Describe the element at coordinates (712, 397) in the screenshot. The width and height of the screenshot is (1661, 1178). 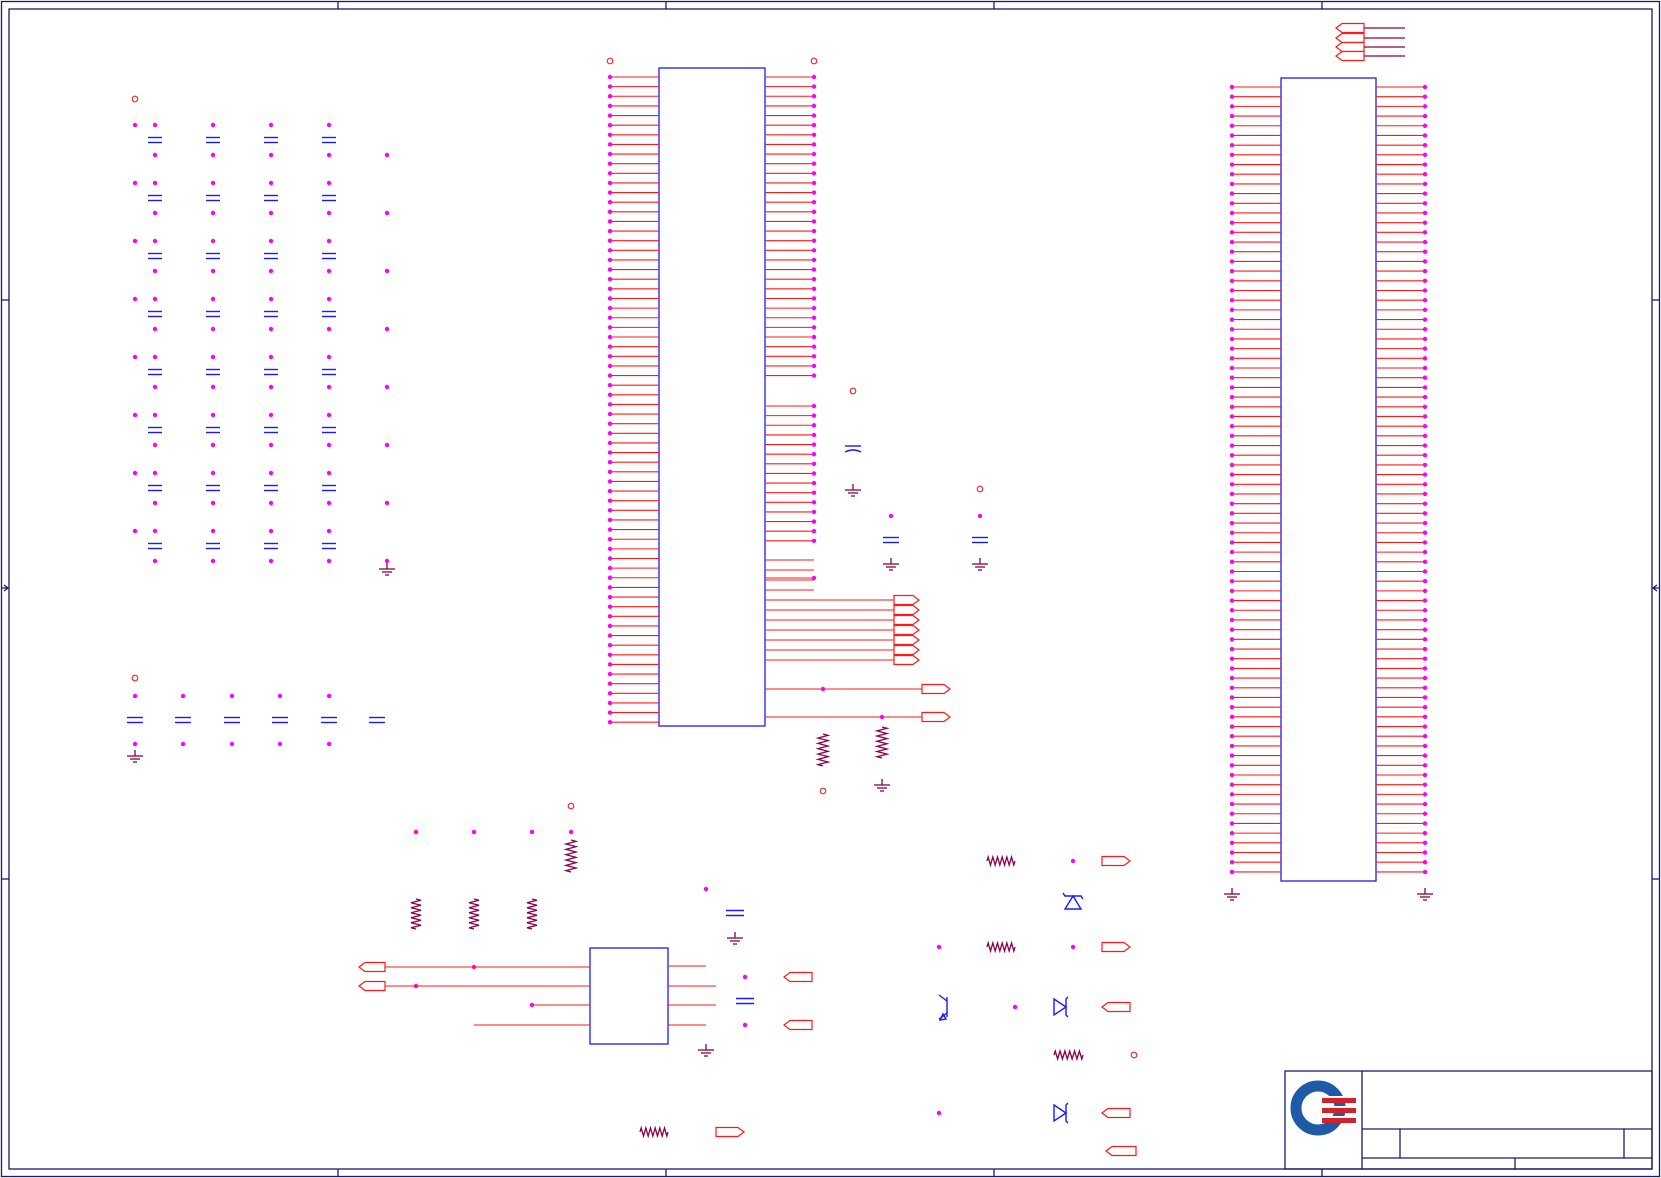
I see `ic-body` at that location.